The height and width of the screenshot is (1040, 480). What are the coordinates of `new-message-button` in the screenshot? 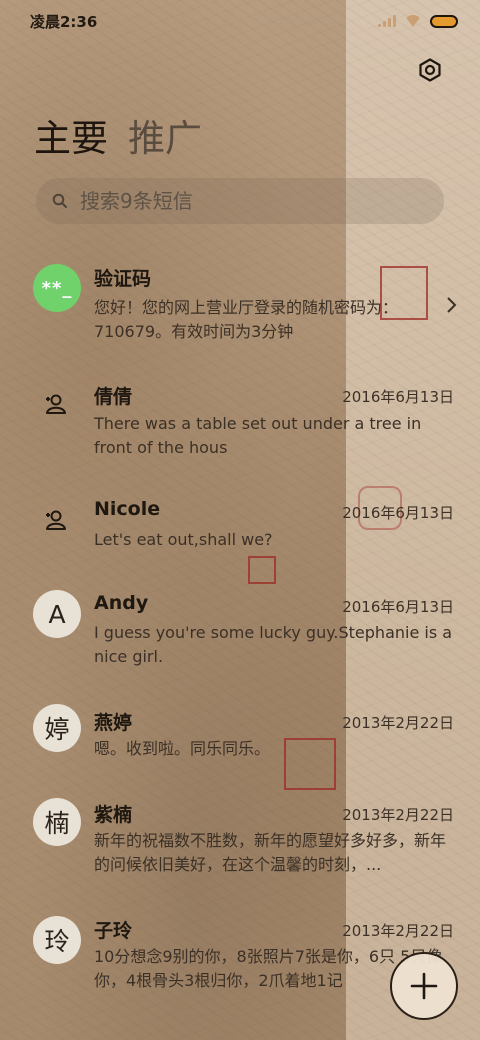 It's located at (424, 986).